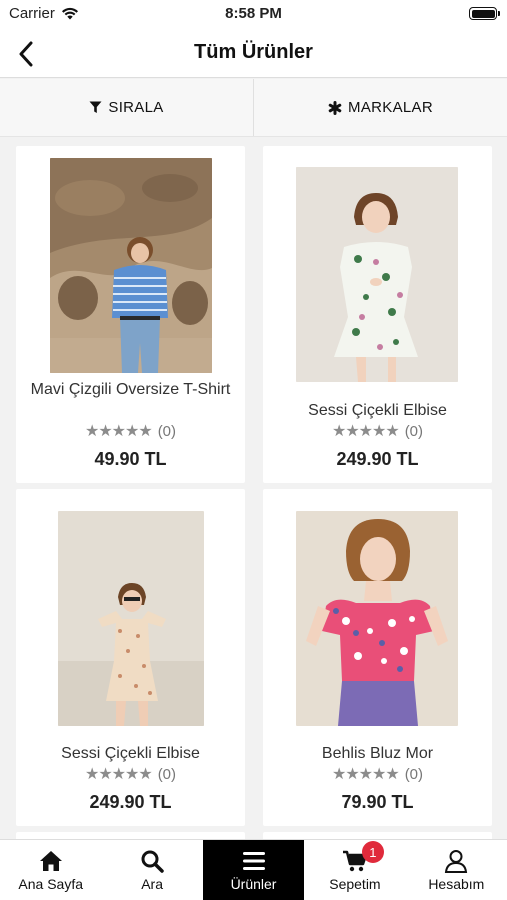  I want to click on search-icon, so click(152, 861).